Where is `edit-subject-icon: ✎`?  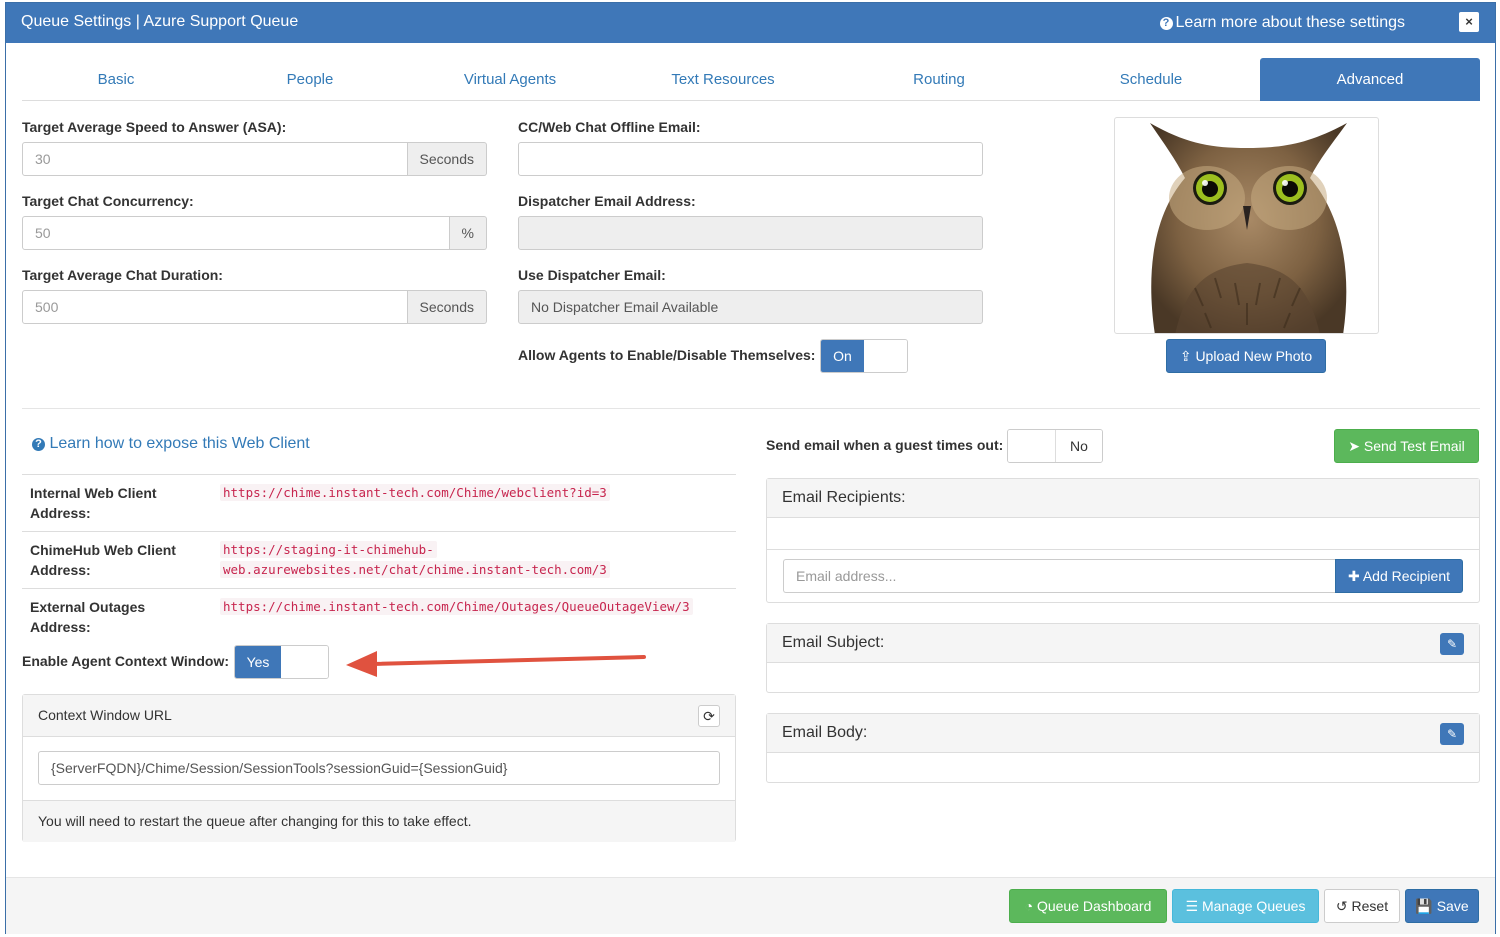 edit-subject-icon: ✎ is located at coordinates (1452, 644).